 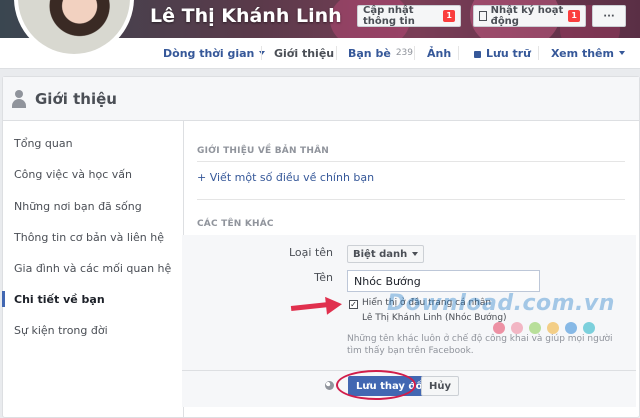 I want to click on watermark-dots, so click(x=544, y=328).